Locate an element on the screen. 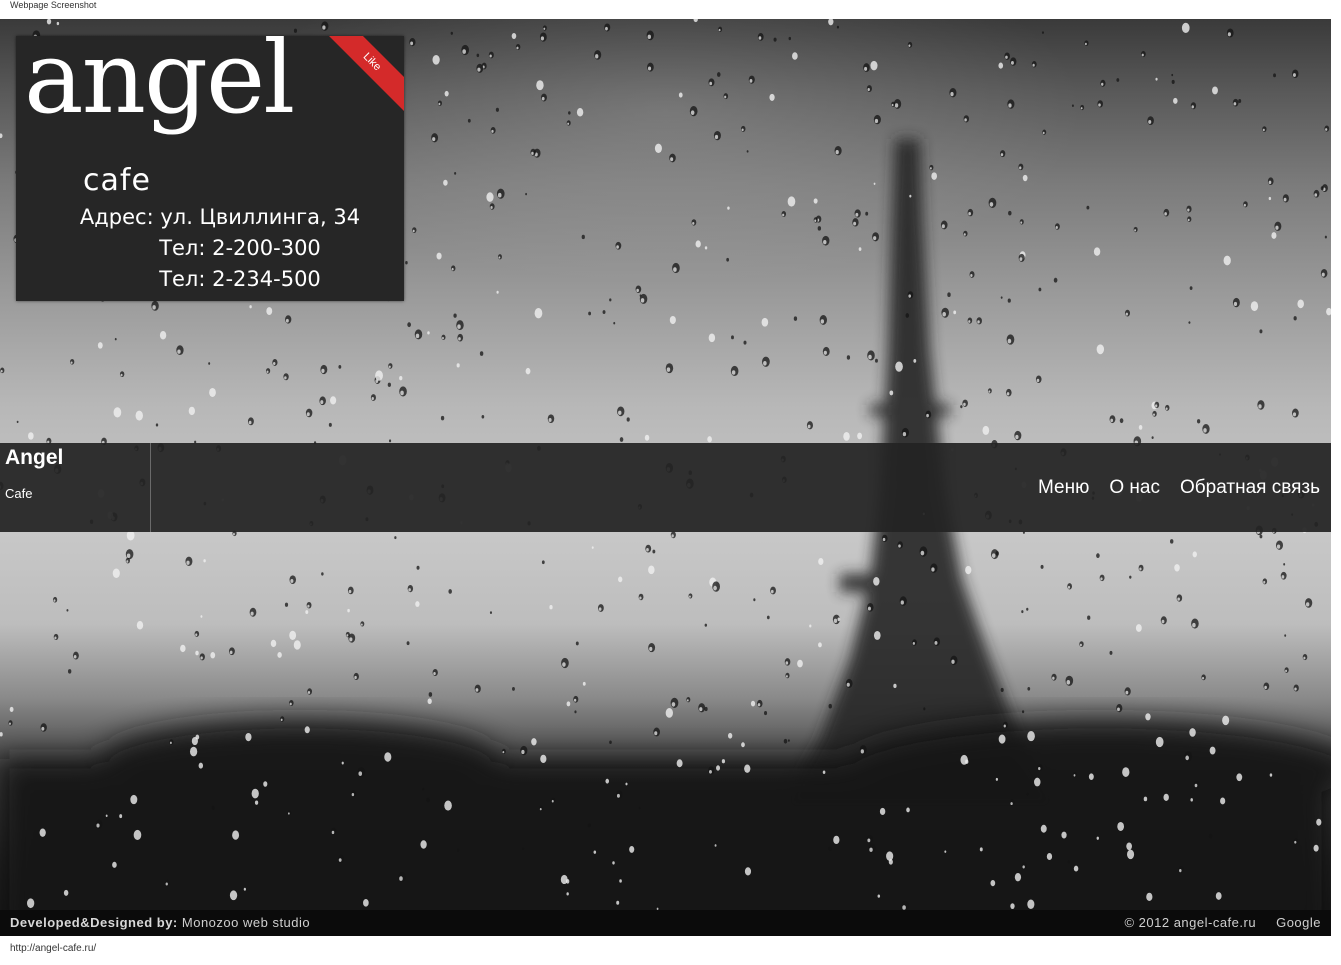 The image size is (1341, 965). status-url: http://angel-cafe.ru/ is located at coordinates (53, 948).